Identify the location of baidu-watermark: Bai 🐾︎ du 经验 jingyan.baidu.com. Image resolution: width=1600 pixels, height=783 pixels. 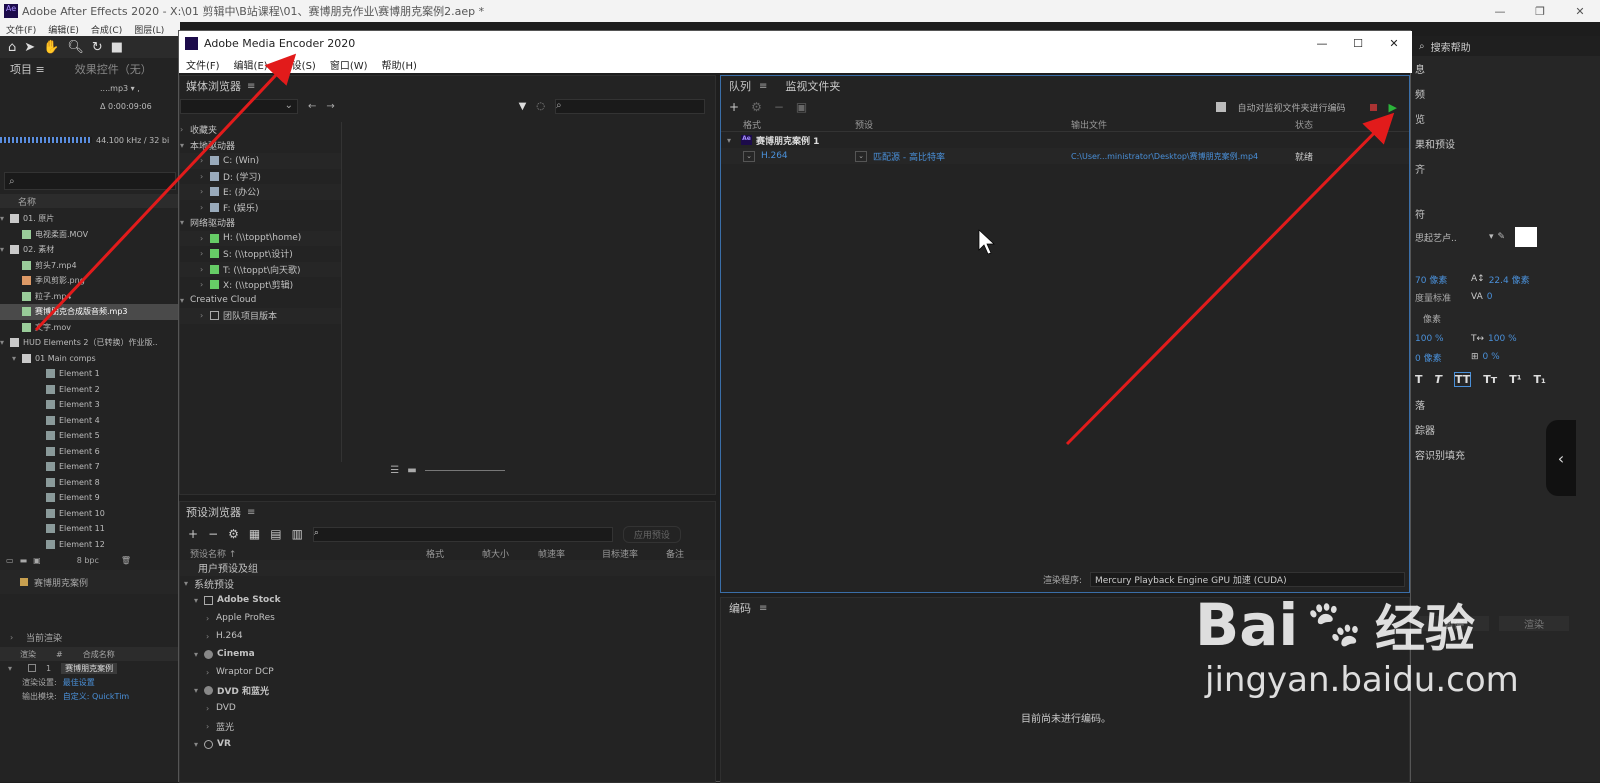
(1395, 665).